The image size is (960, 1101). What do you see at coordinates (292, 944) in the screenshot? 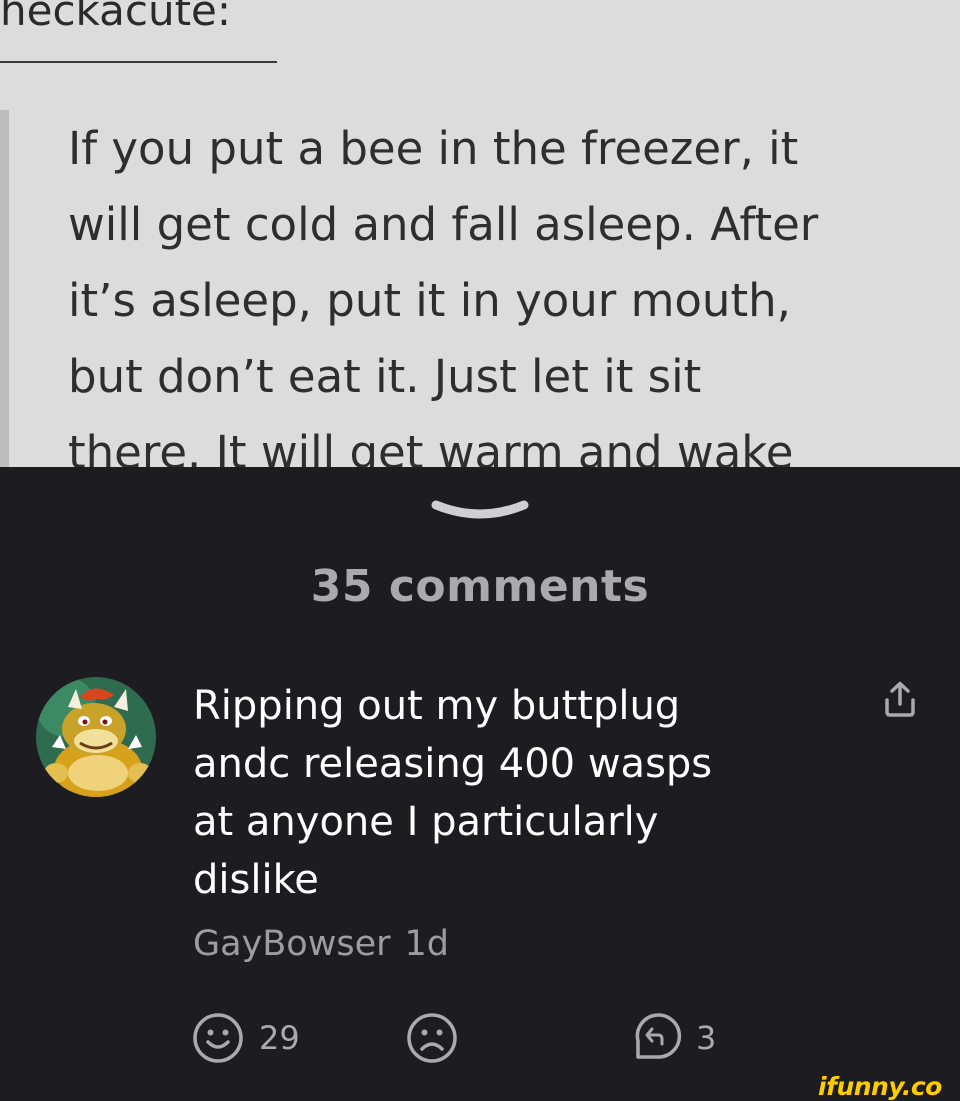
I see `comment-author: GayBowser` at bounding box center [292, 944].